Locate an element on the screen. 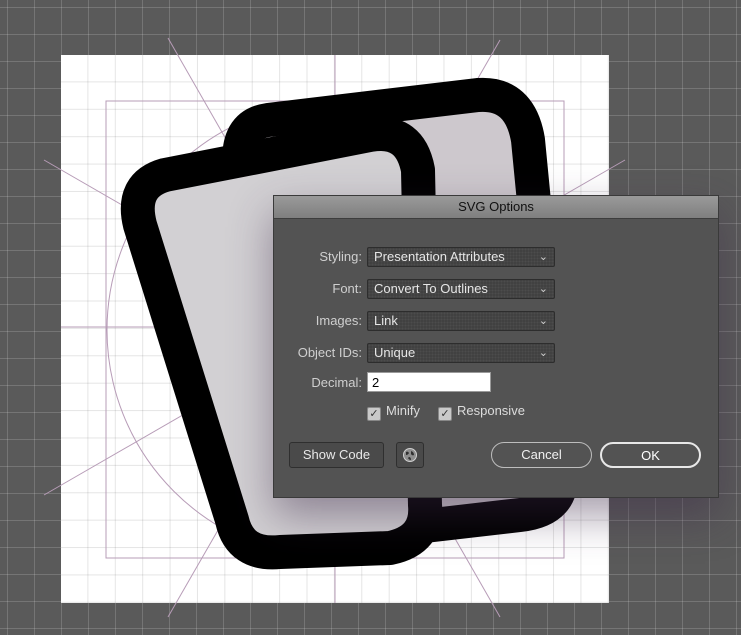 This screenshot has height=635, width=741. preview-in-browser-button is located at coordinates (410, 455).